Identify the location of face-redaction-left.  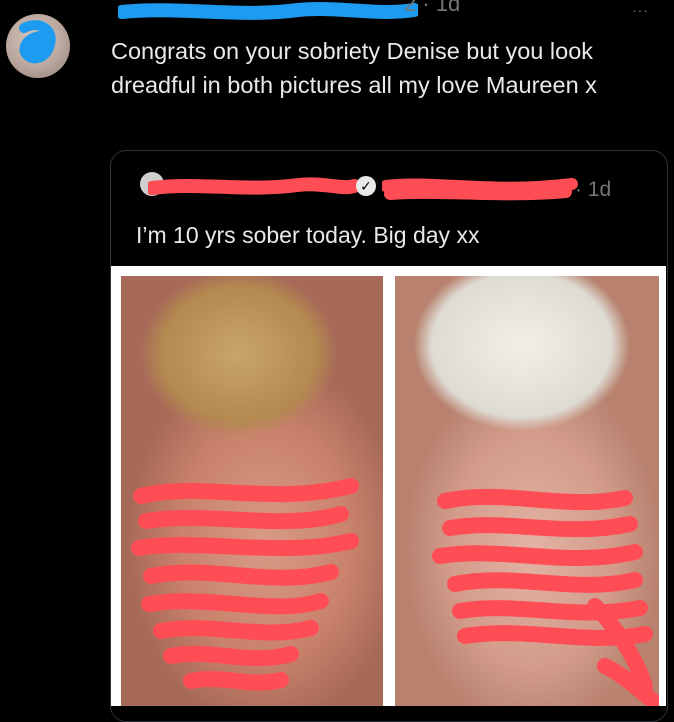
(245, 584).